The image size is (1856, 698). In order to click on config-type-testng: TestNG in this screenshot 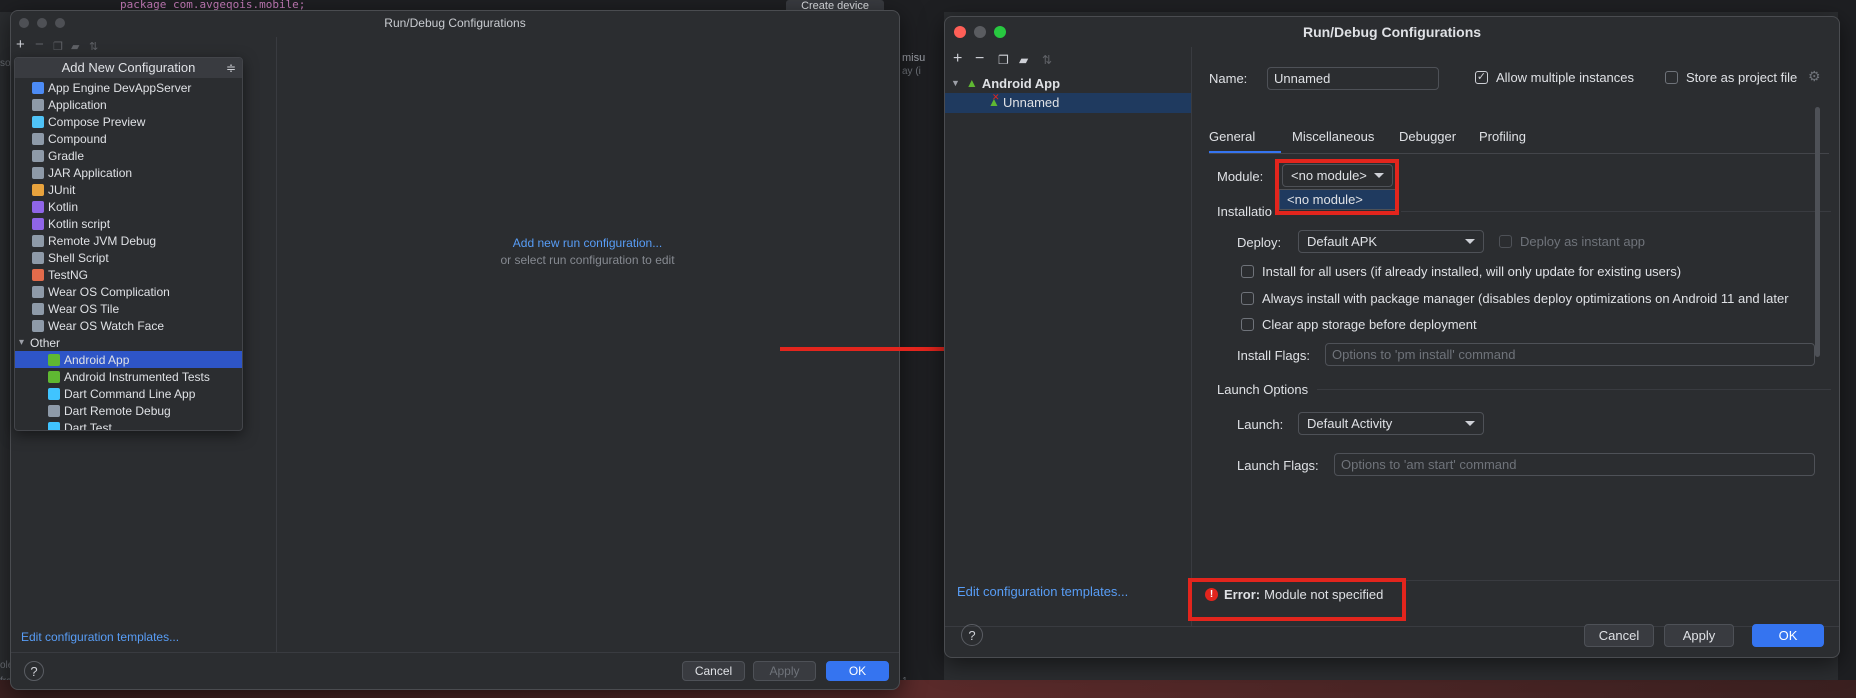, I will do `click(128, 274)`.